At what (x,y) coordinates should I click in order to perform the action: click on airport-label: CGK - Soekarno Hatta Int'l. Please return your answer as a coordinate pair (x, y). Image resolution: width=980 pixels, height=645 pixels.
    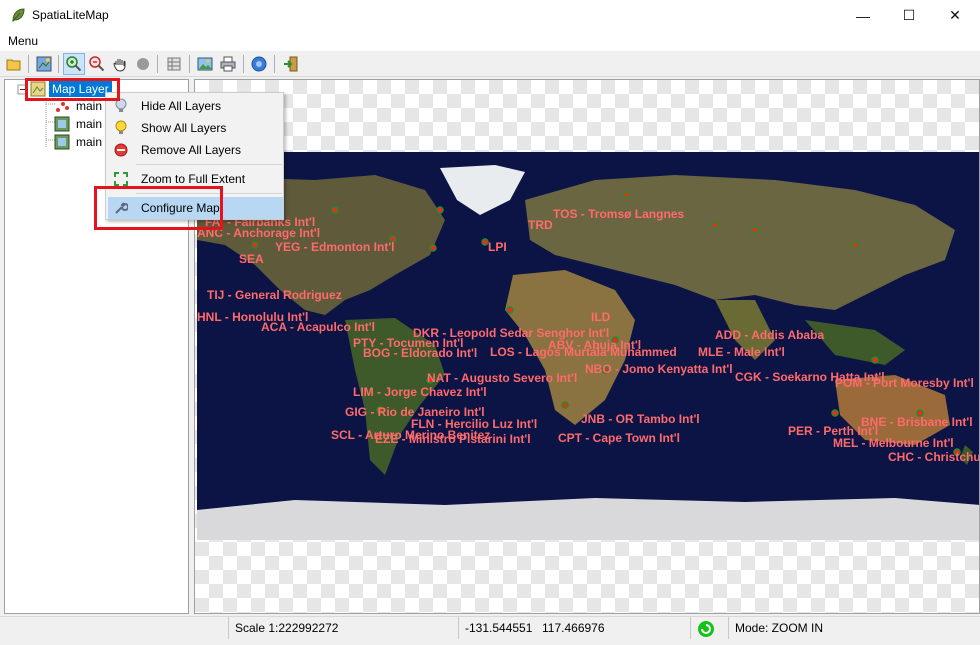
    Looking at the image, I should click on (810, 377).